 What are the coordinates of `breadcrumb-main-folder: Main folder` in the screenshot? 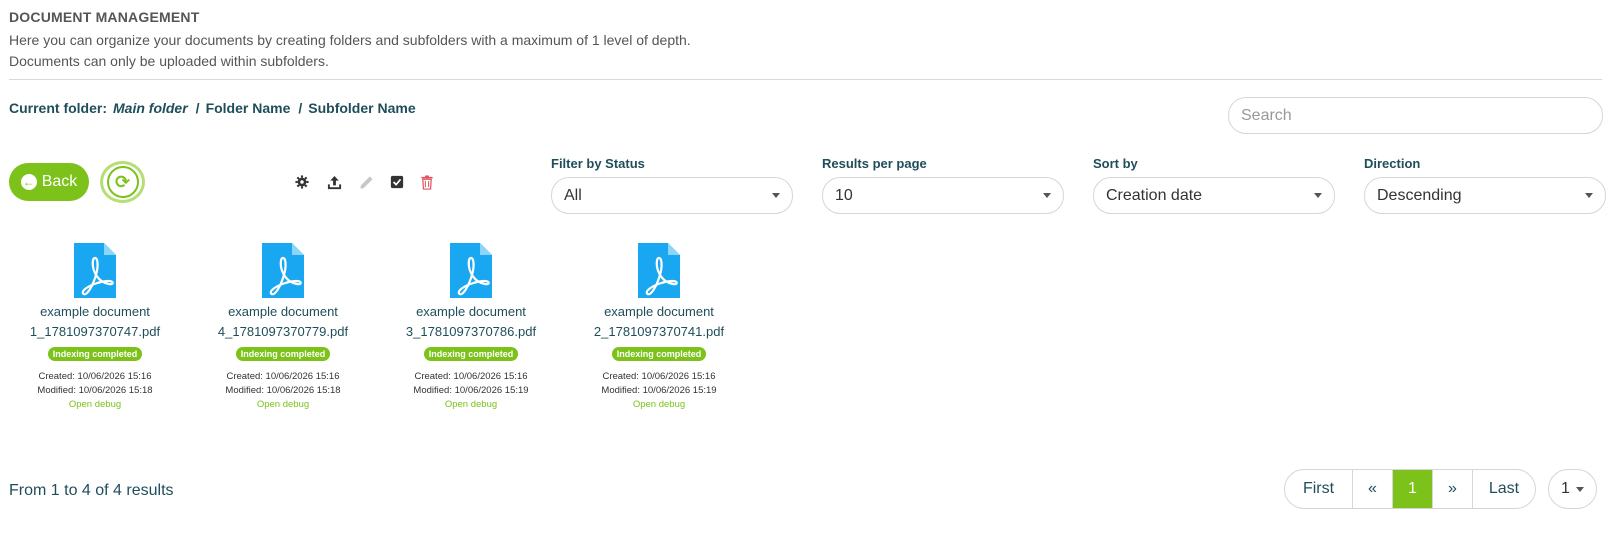 It's located at (150, 108).